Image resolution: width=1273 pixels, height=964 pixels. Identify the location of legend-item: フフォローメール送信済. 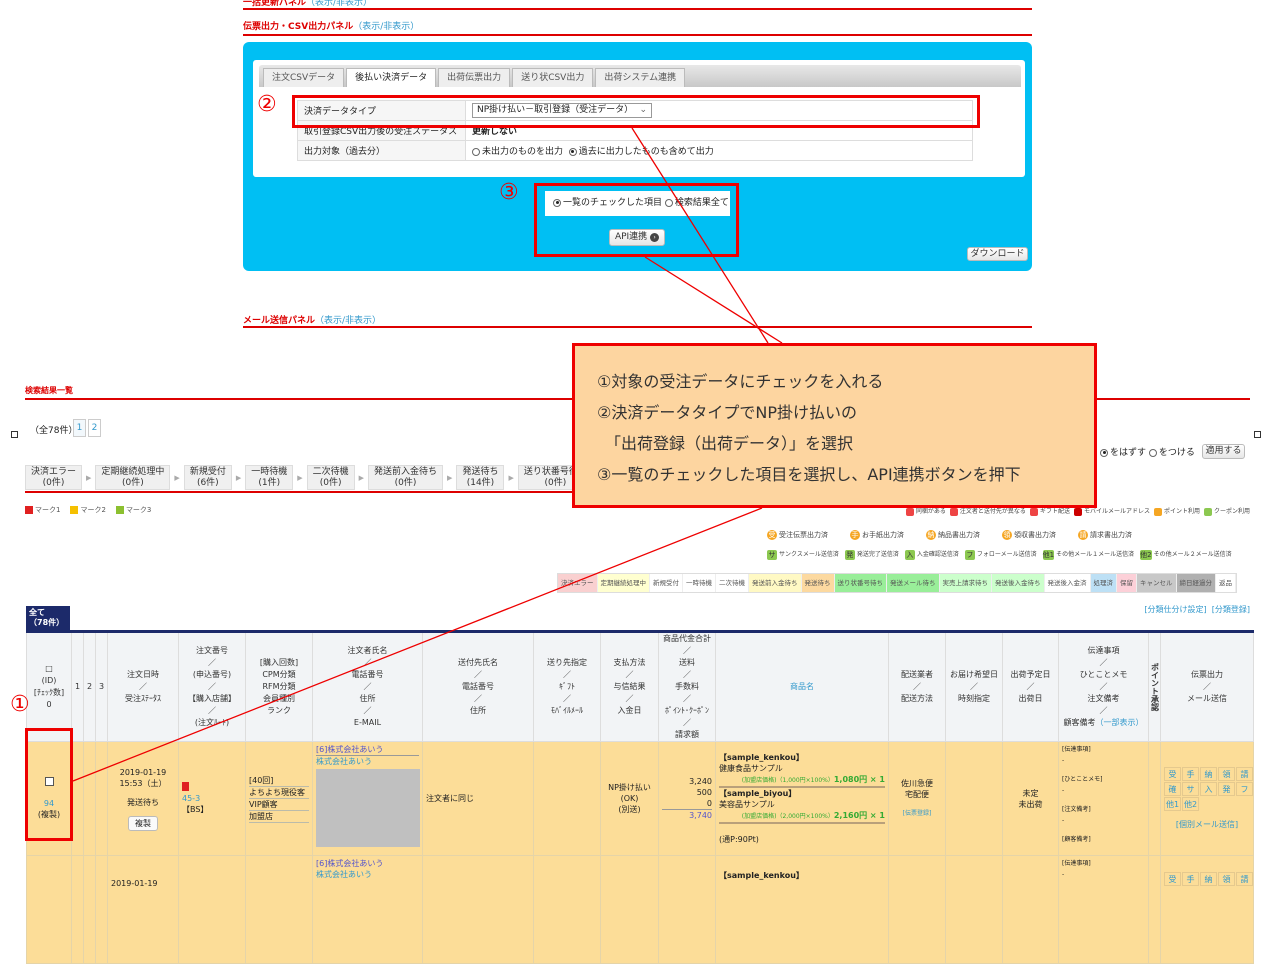
(1000, 554).